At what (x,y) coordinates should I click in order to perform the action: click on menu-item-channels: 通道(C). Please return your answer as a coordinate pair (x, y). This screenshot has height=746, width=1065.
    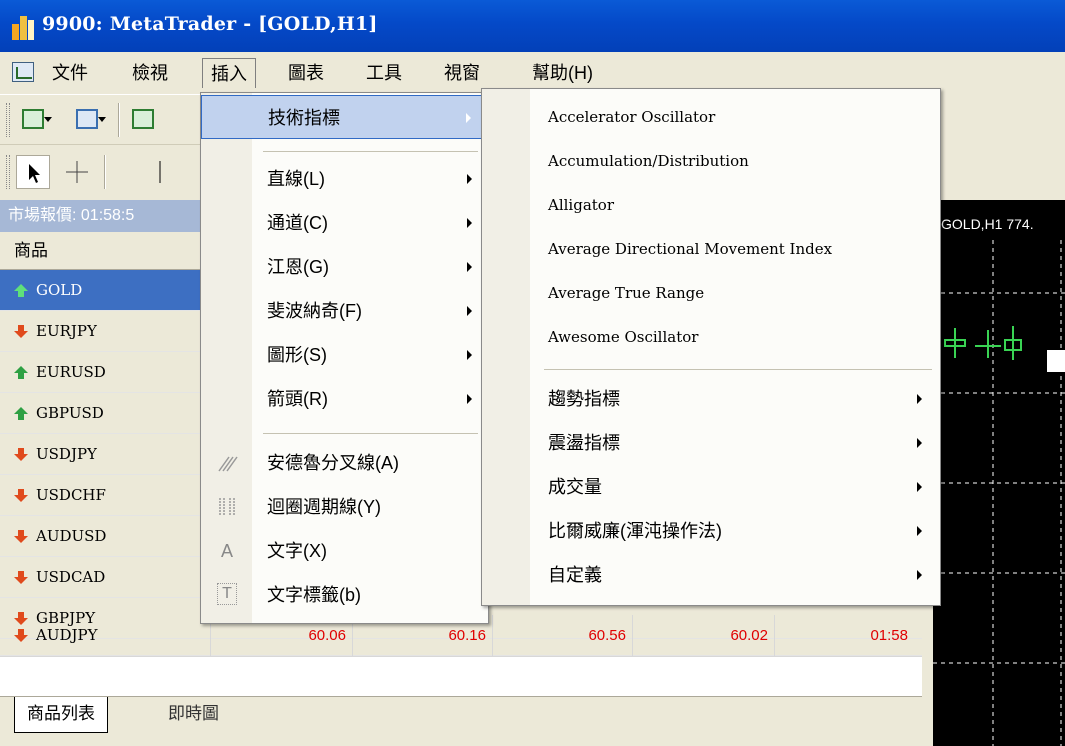
    Looking at the image, I should click on (344, 223).